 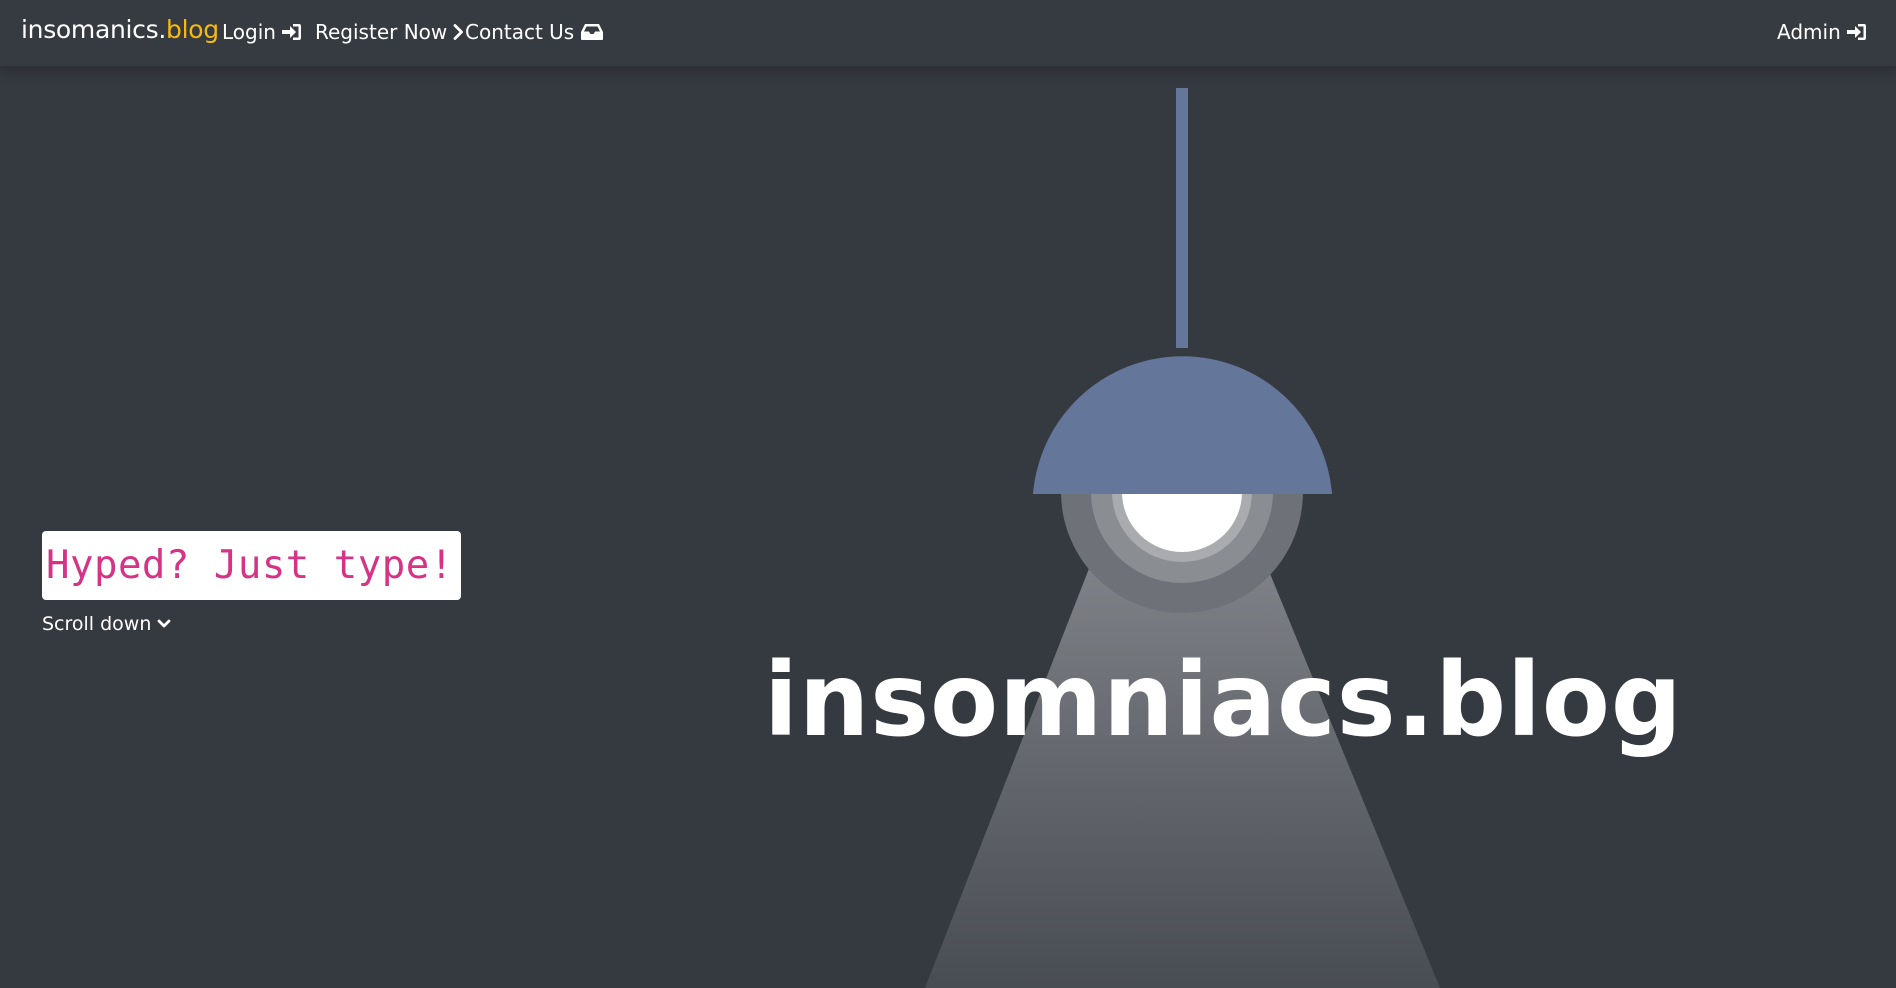 I want to click on register-label: Register Now, so click(x=381, y=32).